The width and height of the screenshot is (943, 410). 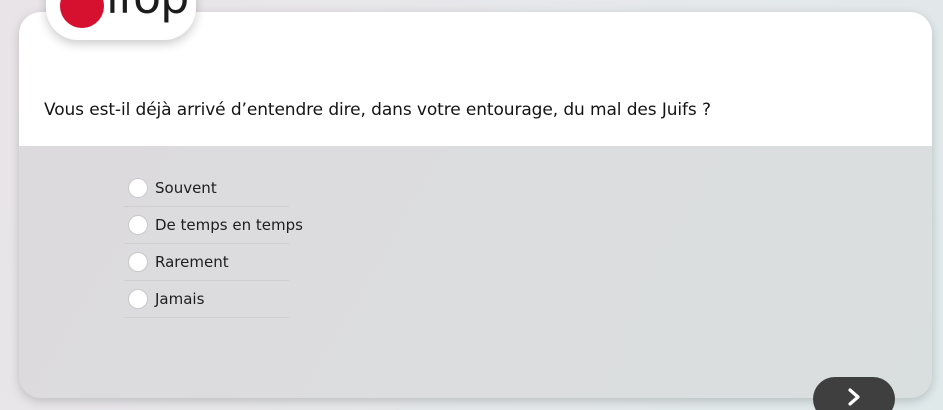 I want to click on logo: ifop, so click(x=121, y=20).